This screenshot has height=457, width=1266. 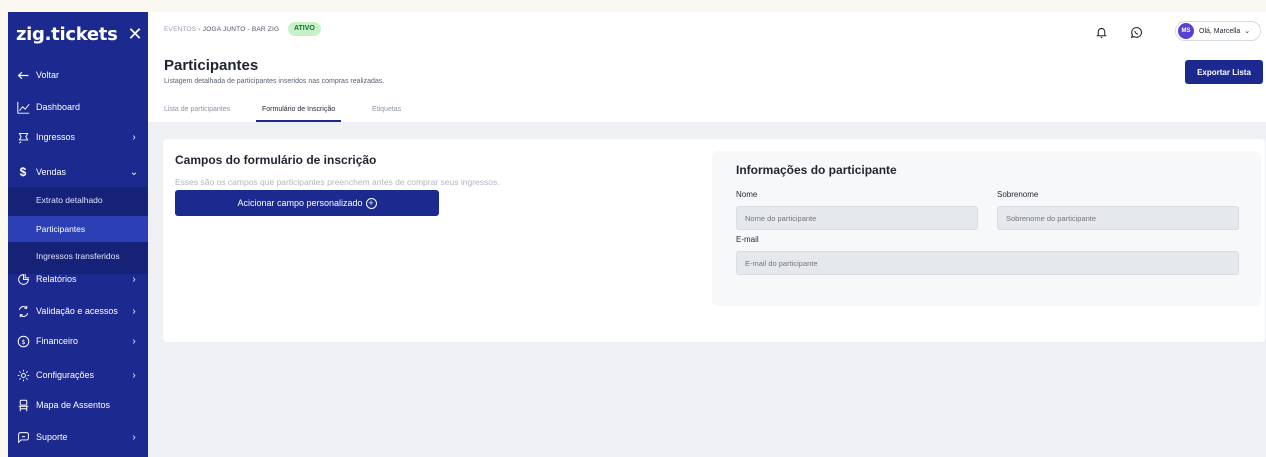 I want to click on sidebar-header: zig.tickets ✕, so click(x=78, y=36).